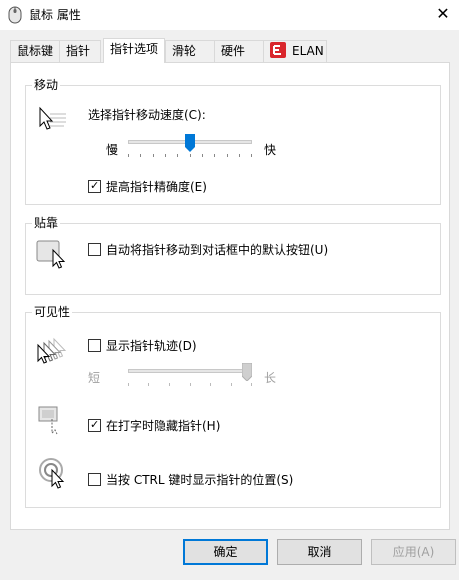 The image size is (459, 580). I want to click on tab-buttons: 鼠标键, so click(35, 51).